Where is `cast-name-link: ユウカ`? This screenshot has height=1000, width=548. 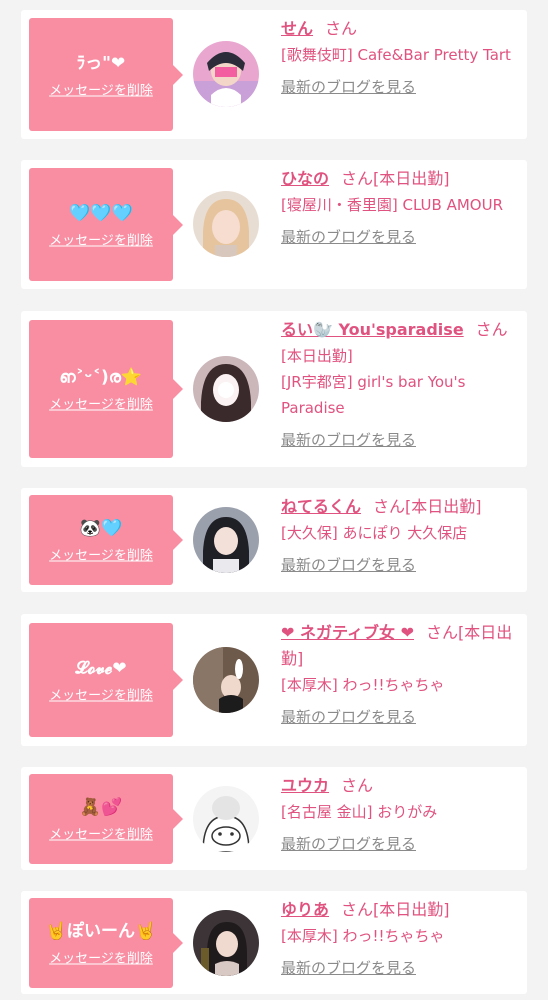
cast-name-link: ユウカ is located at coordinates (305, 785).